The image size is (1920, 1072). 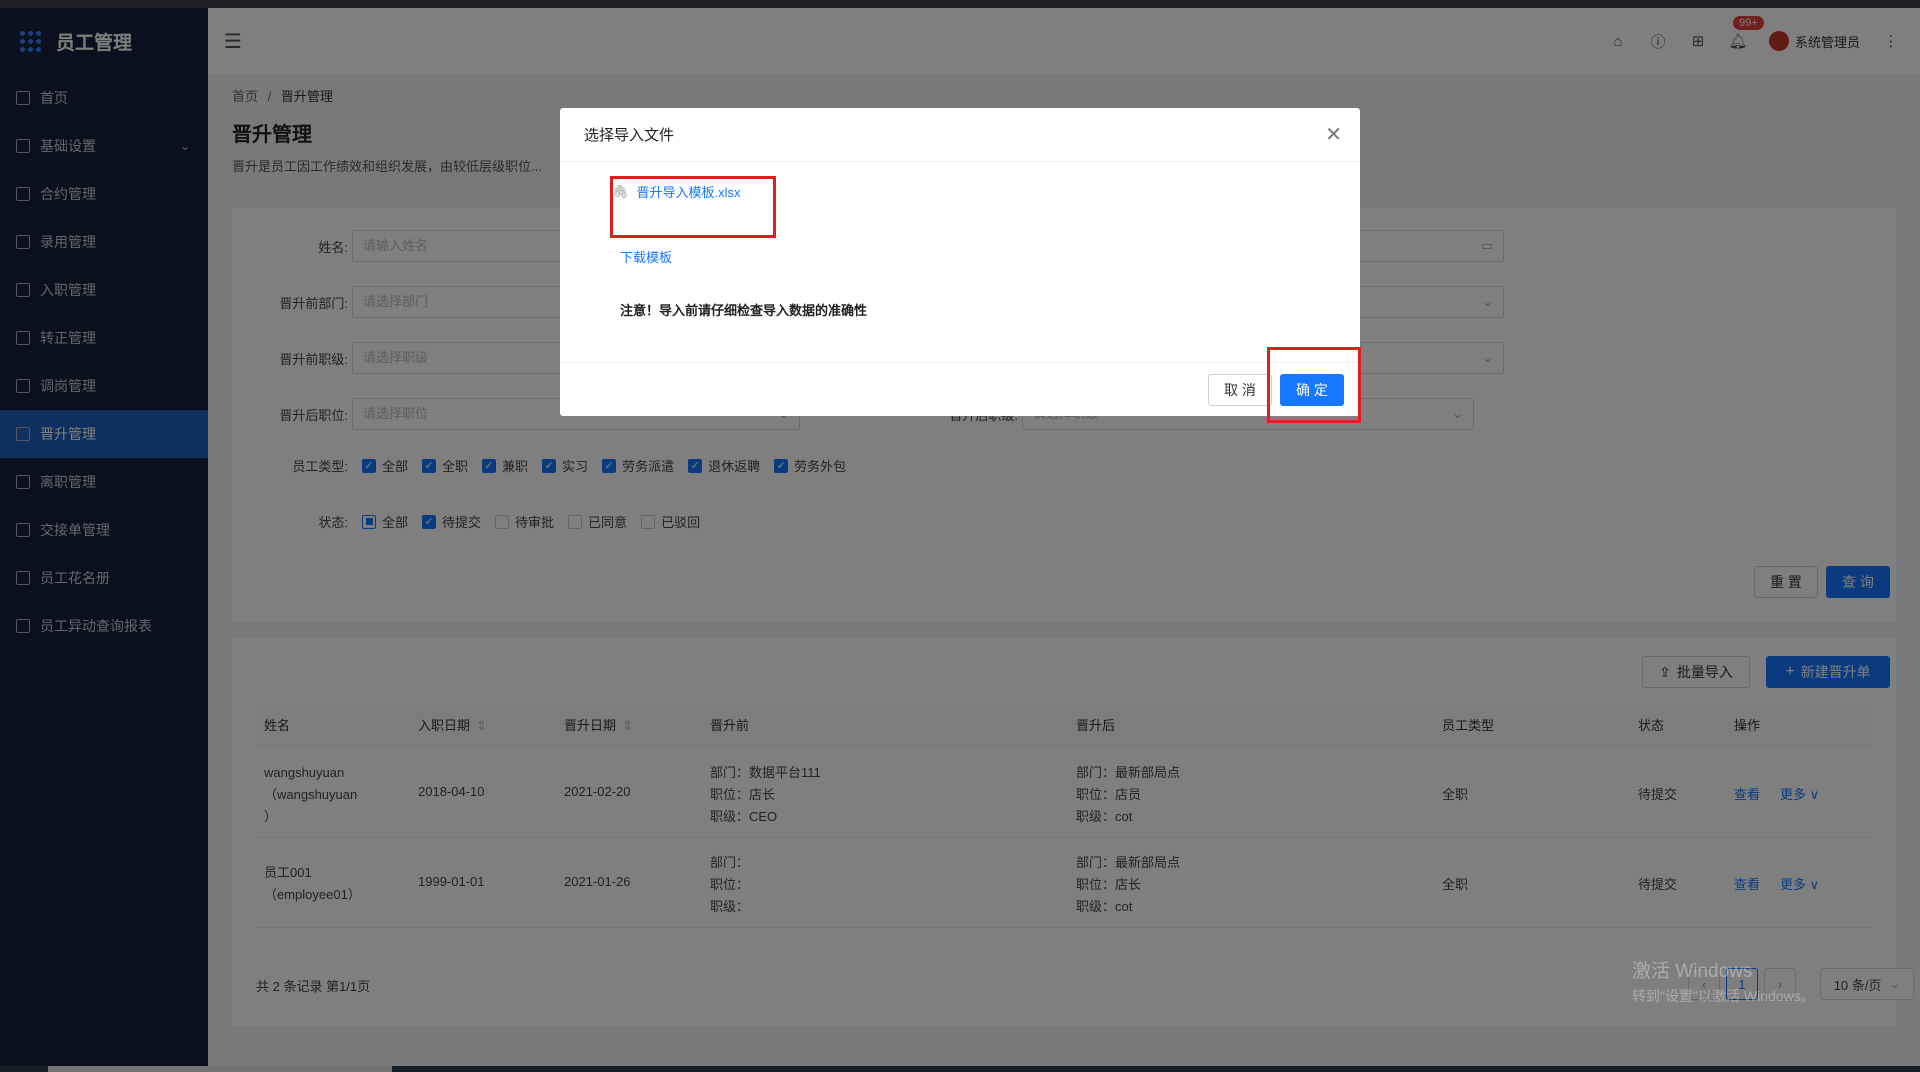 What do you see at coordinates (1723, 984) in the screenshot?
I see `windows-activation-watermark: 激活 Windows 转到"设置"以激活 Windows。` at bounding box center [1723, 984].